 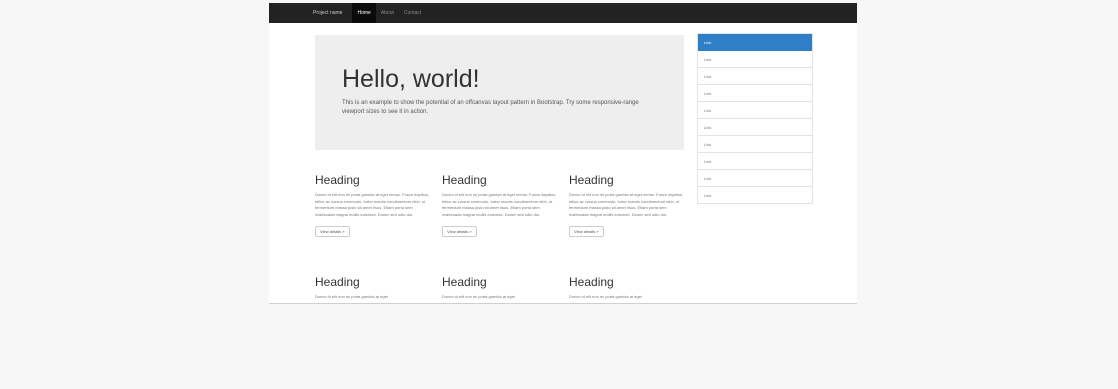 What do you see at coordinates (327, 13) in the screenshot?
I see `navbar-brand: Project name` at bounding box center [327, 13].